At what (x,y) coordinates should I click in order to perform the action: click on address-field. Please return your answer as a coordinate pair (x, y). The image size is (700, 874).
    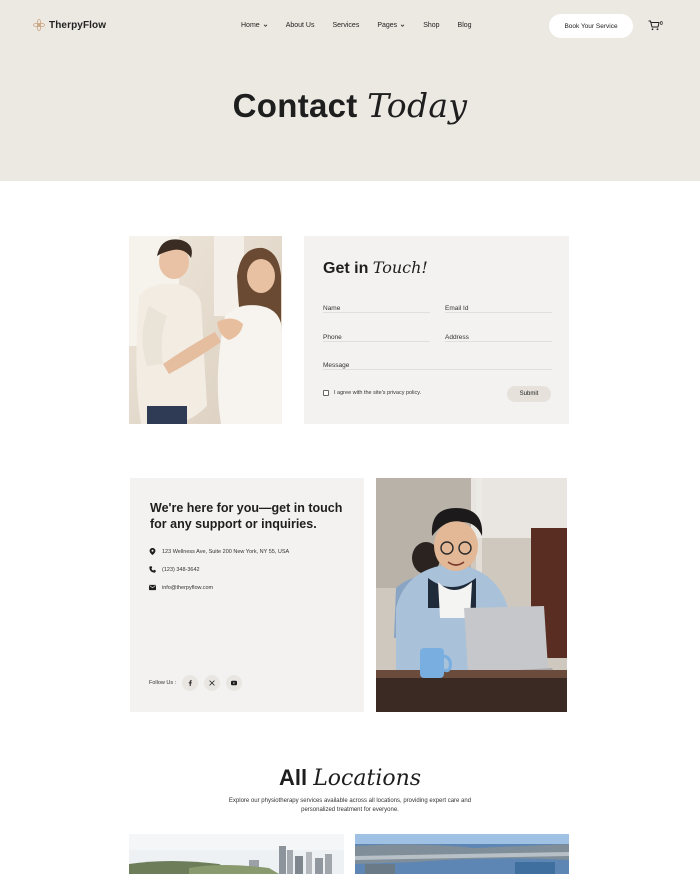
    Looking at the image, I should click on (498, 337).